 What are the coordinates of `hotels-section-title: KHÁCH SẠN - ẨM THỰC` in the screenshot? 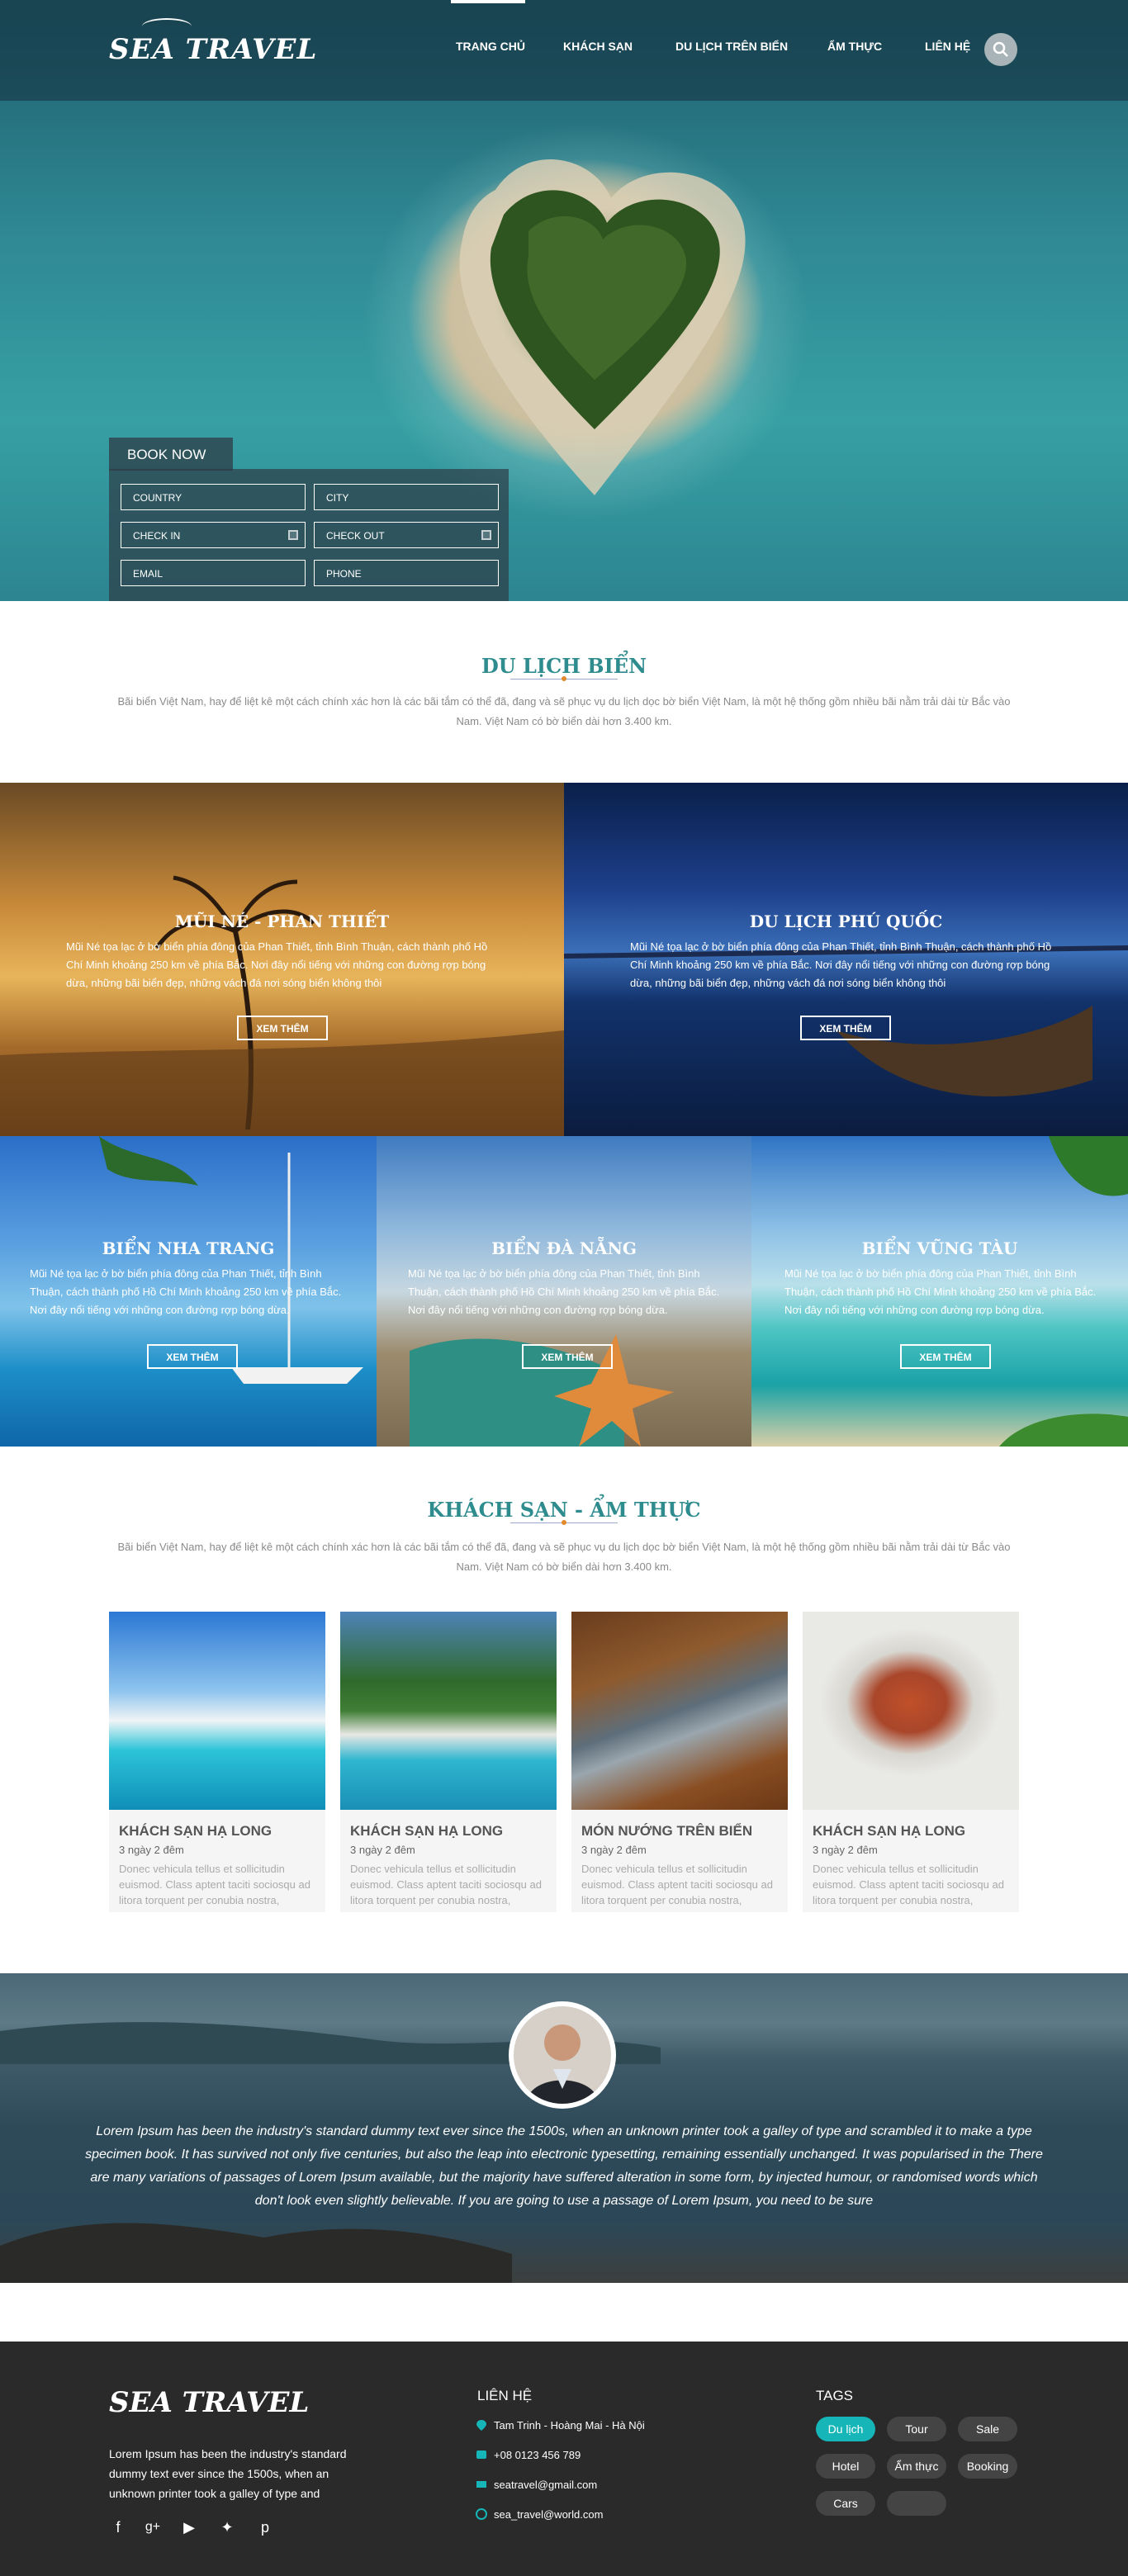 It's located at (564, 1510).